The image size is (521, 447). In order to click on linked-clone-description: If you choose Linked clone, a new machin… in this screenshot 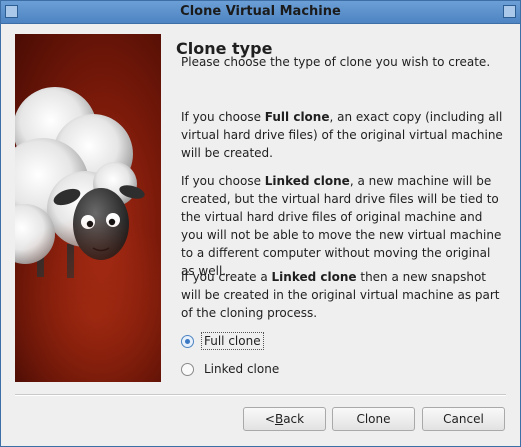, I will do `click(341, 226)`.